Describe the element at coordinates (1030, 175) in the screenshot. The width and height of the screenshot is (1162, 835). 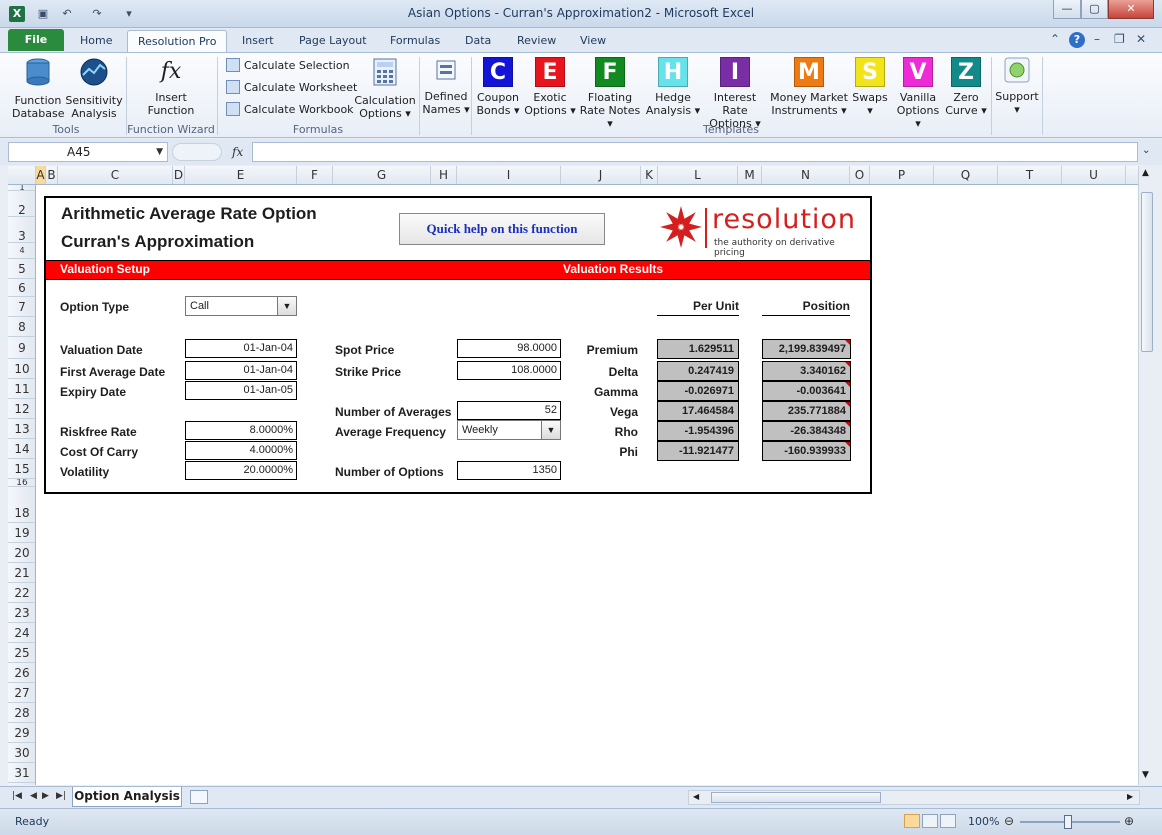
I see `column-header-t: T` at that location.